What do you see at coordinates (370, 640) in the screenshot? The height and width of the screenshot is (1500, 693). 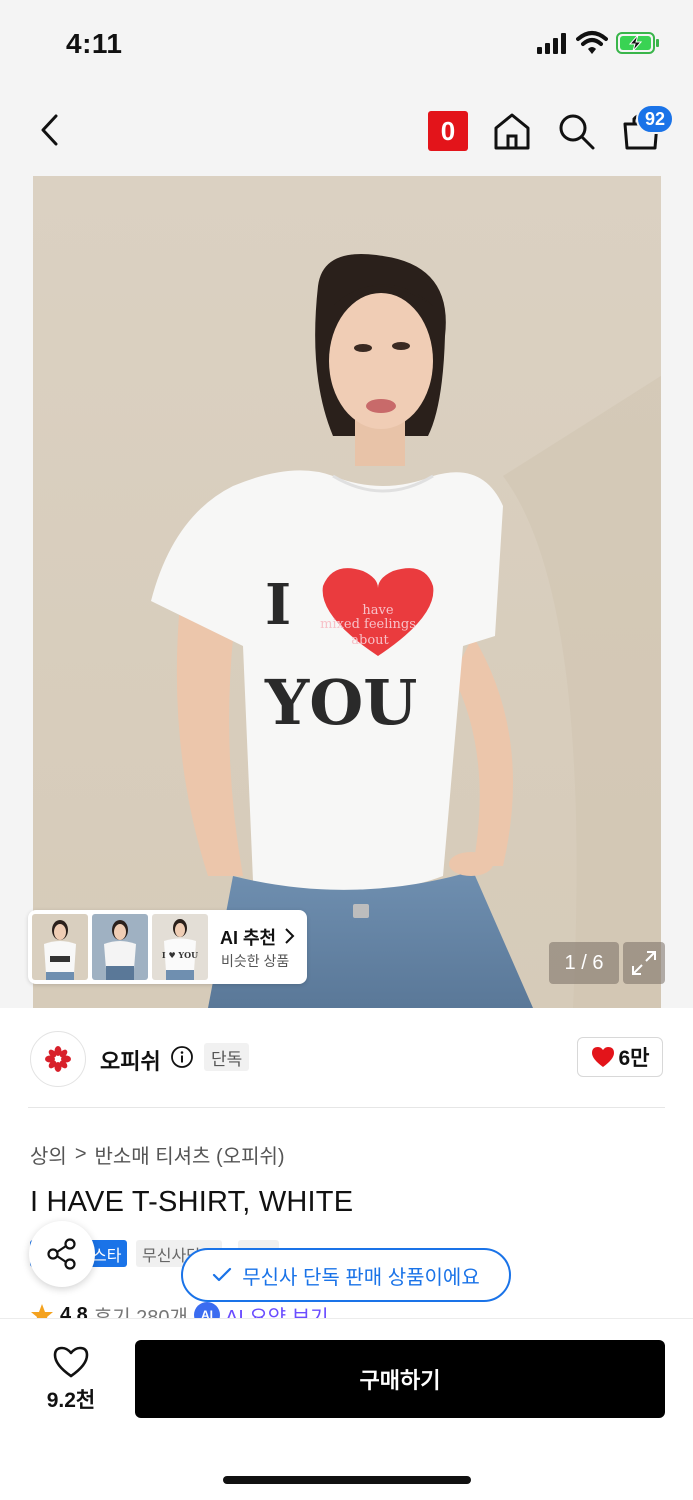 I see `shirt-heart-text-3: about` at bounding box center [370, 640].